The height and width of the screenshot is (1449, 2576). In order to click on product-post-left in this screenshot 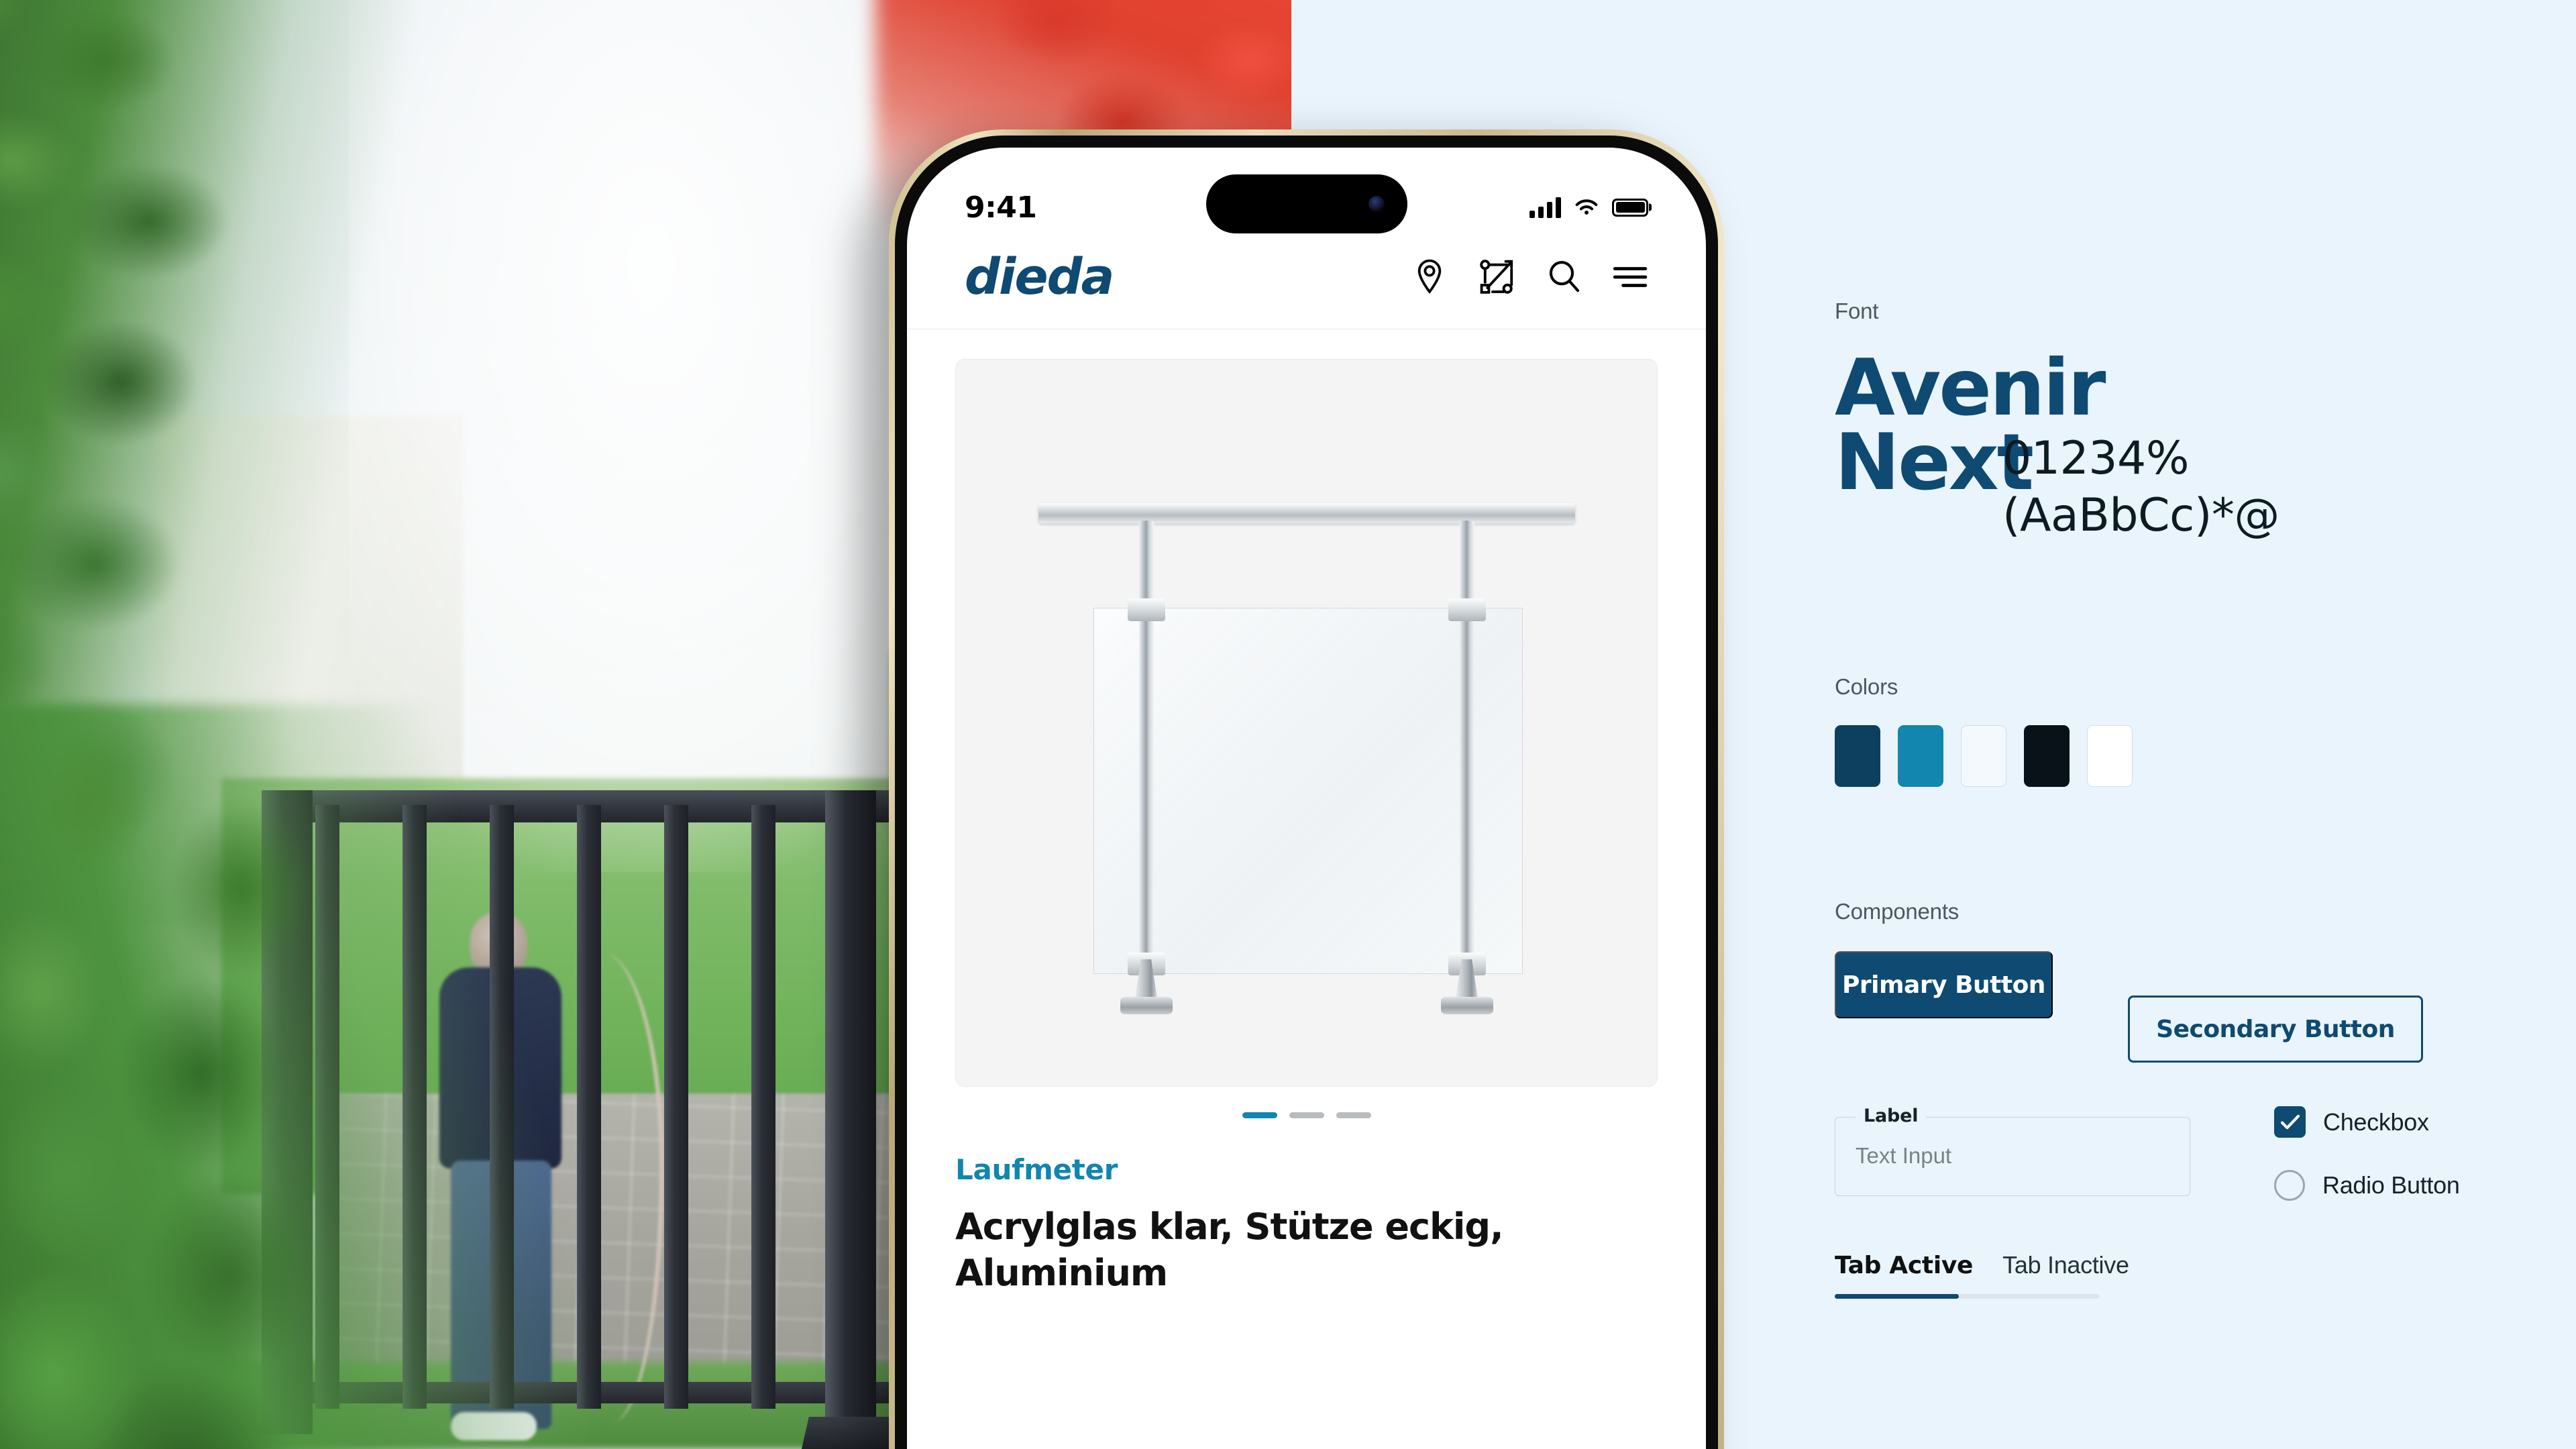, I will do `click(1146, 741)`.